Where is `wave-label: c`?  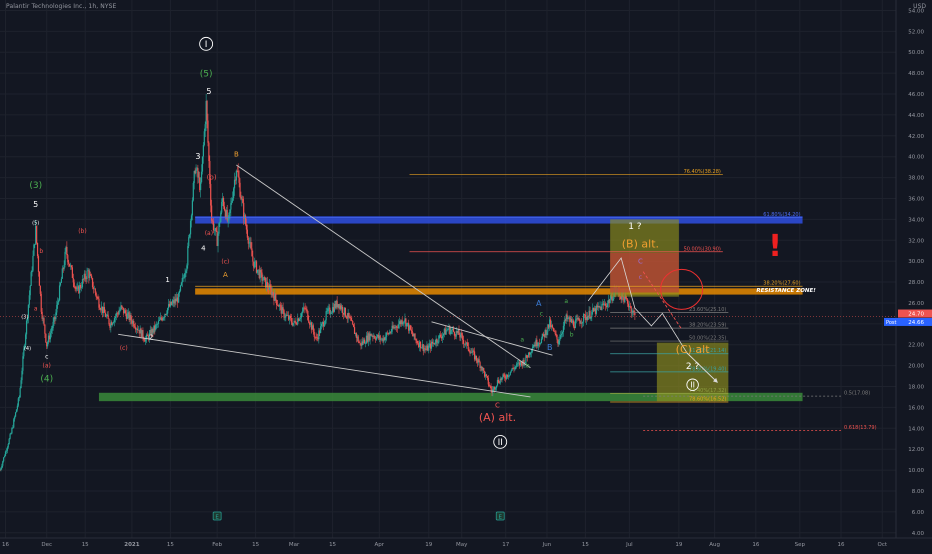 wave-label: c is located at coordinates (46, 356).